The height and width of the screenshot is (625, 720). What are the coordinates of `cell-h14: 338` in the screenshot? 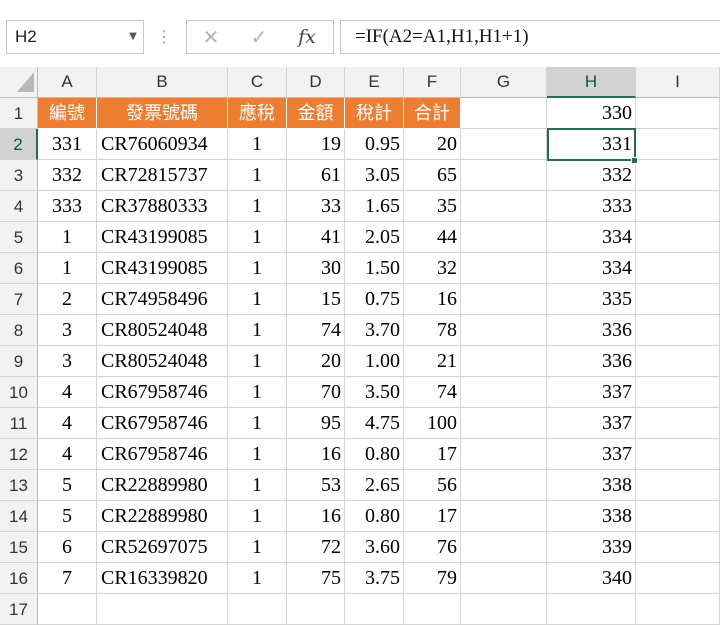 It's located at (591, 516).